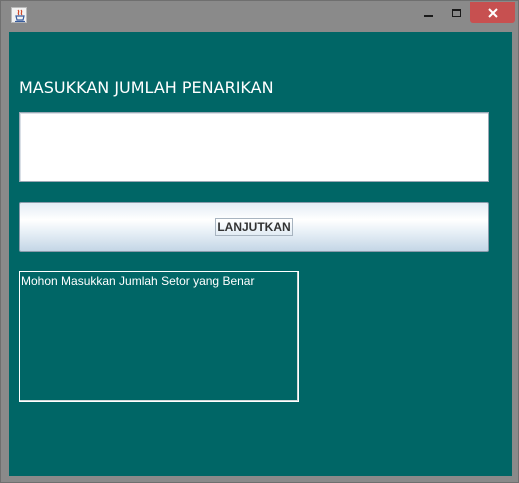 The width and height of the screenshot is (519, 483). Describe the element at coordinates (254, 147) in the screenshot. I see `amount-input` at that location.